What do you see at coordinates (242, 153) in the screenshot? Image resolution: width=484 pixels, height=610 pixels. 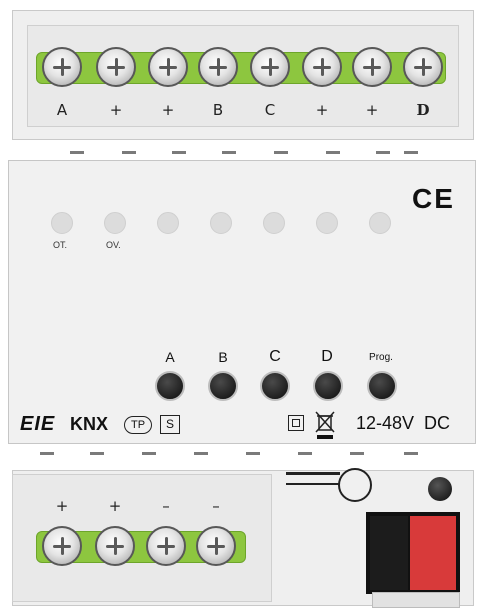 I see `upper-divider-dashes` at bounding box center [242, 153].